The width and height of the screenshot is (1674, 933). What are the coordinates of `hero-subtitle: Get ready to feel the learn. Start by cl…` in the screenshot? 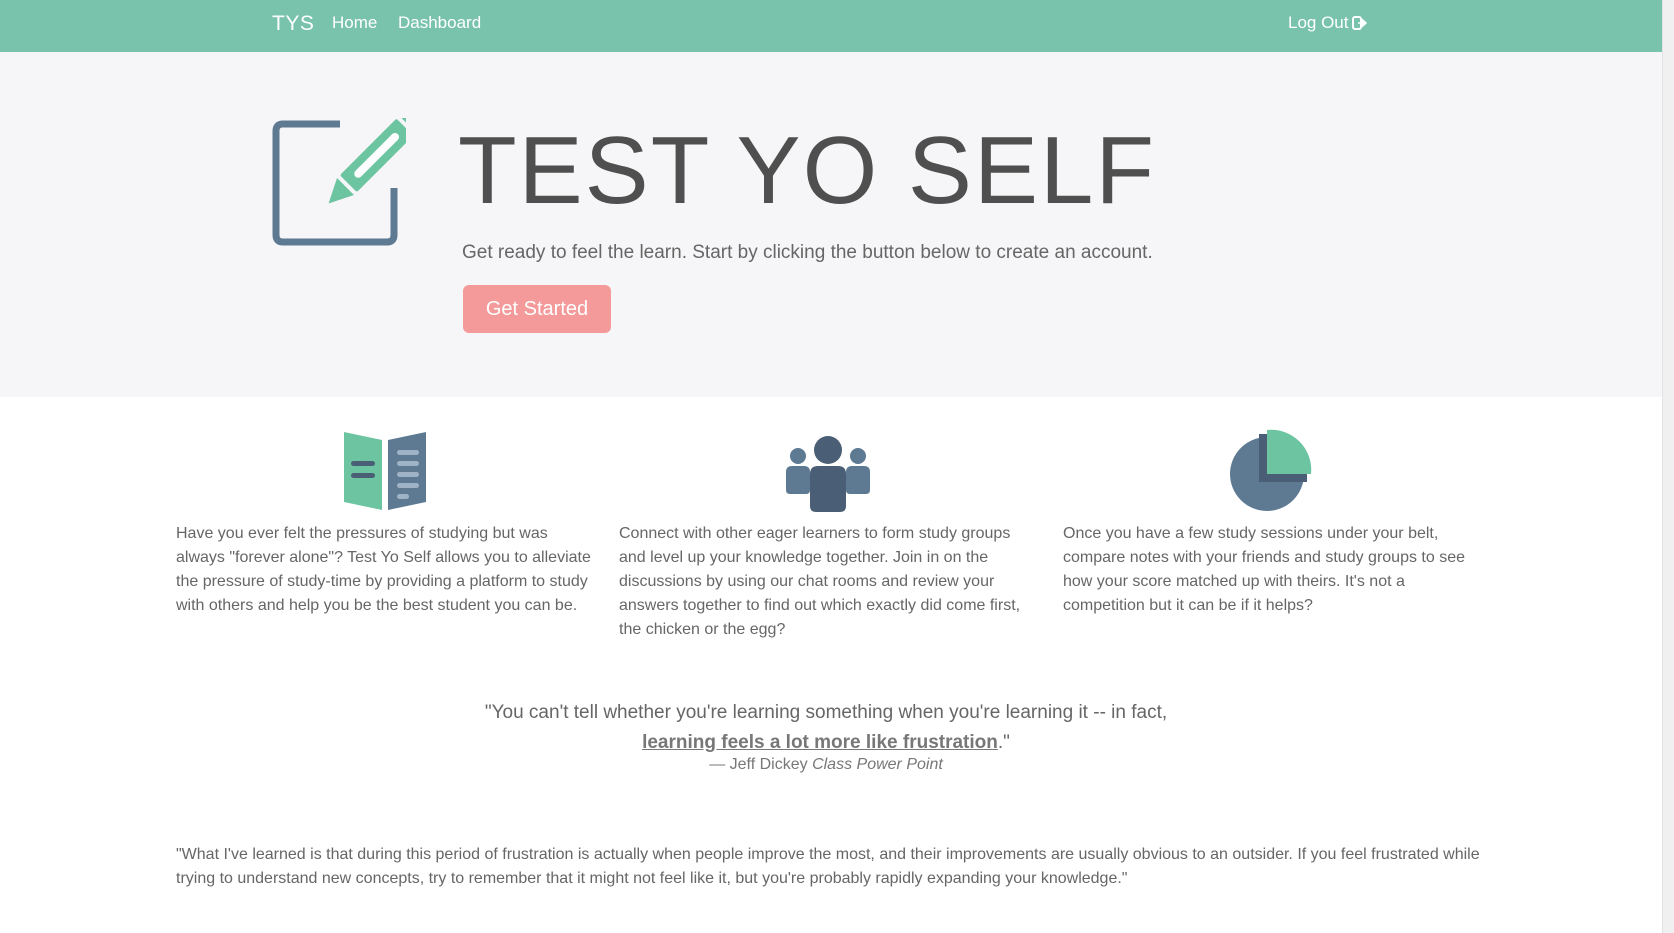 It's located at (807, 252).